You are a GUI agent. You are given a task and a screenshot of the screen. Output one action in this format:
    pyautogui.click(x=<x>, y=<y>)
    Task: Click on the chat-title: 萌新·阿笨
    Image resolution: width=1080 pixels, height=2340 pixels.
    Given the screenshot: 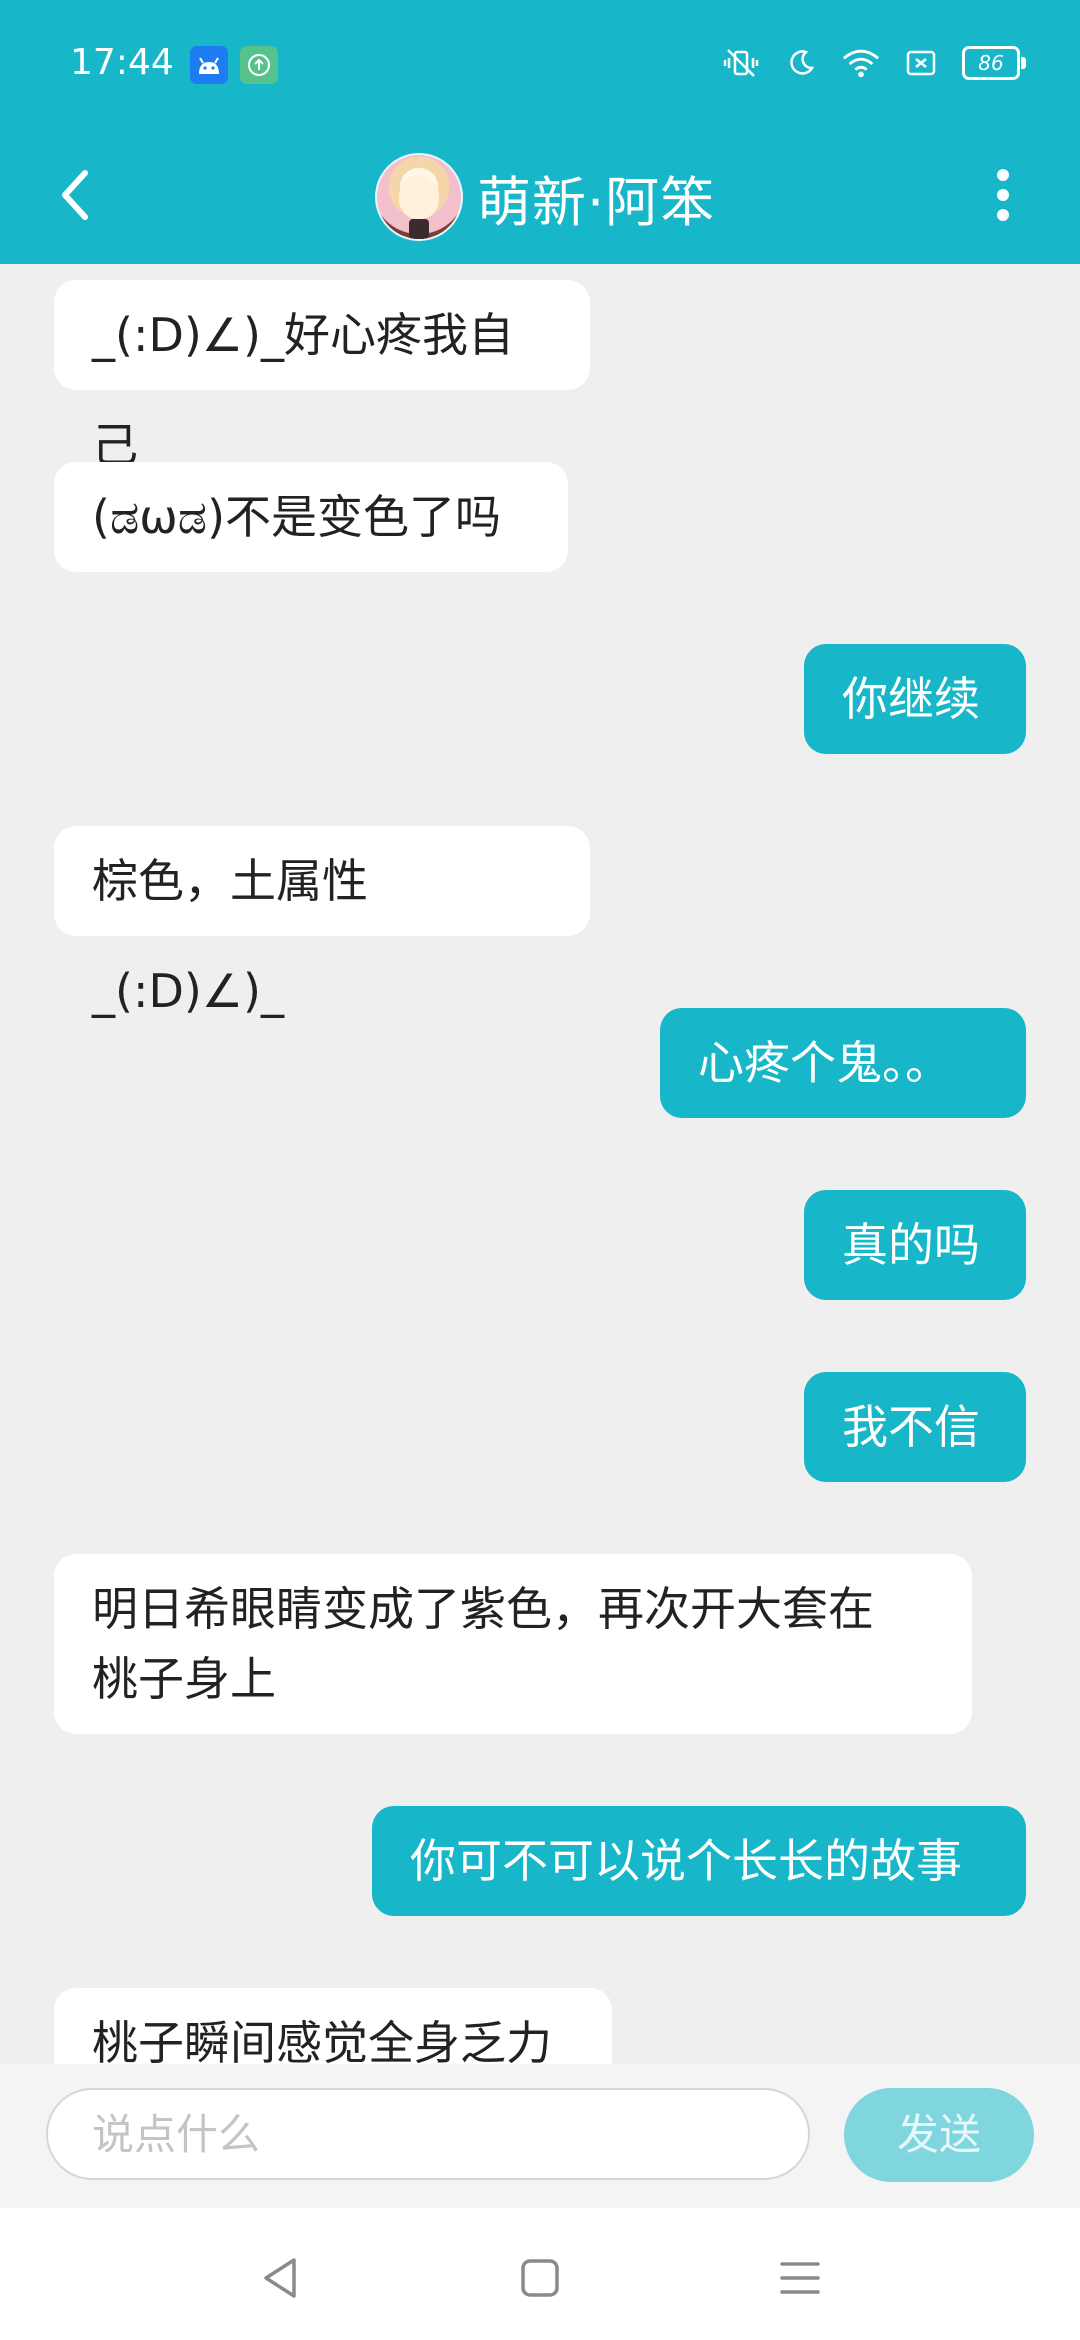 What is the action you would take?
    pyautogui.click(x=596, y=202)
    